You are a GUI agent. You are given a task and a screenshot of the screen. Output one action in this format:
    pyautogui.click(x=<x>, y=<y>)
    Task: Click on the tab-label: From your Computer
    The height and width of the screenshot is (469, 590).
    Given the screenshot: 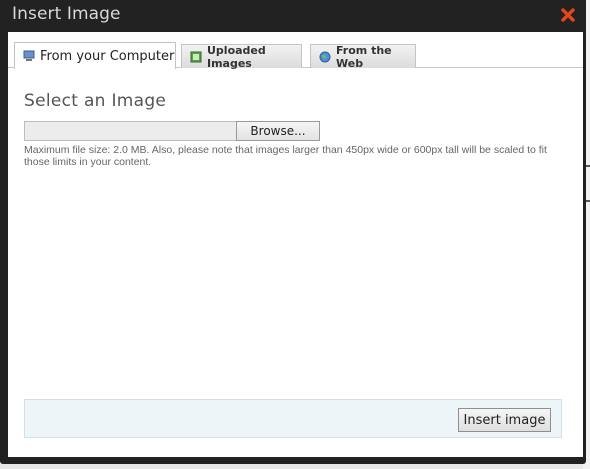 What is the action you would take?
    pyautogui.click(x=107, y=56)
    